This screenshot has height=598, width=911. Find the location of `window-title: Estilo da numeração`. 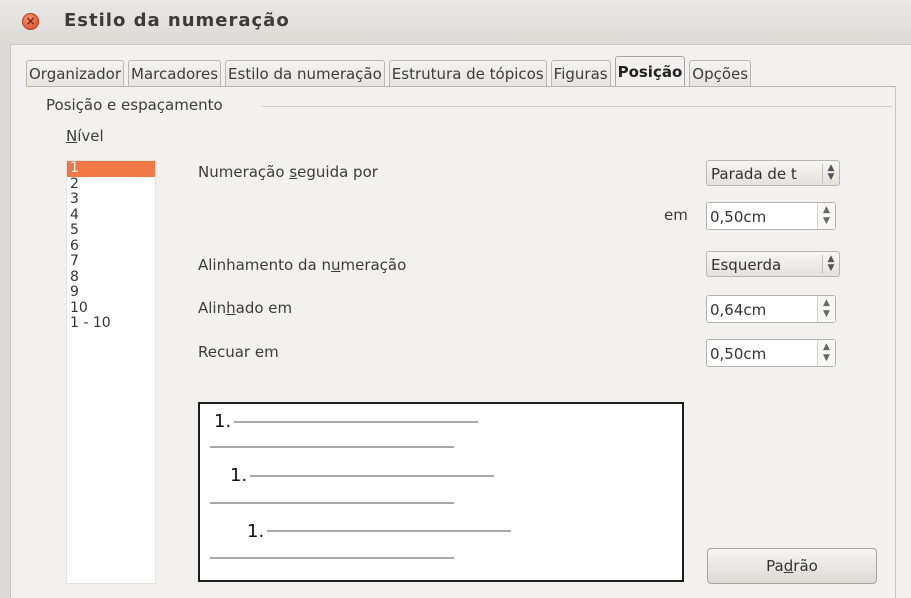

window-title: Estilo da numeração is located at coordinates (177, 20).